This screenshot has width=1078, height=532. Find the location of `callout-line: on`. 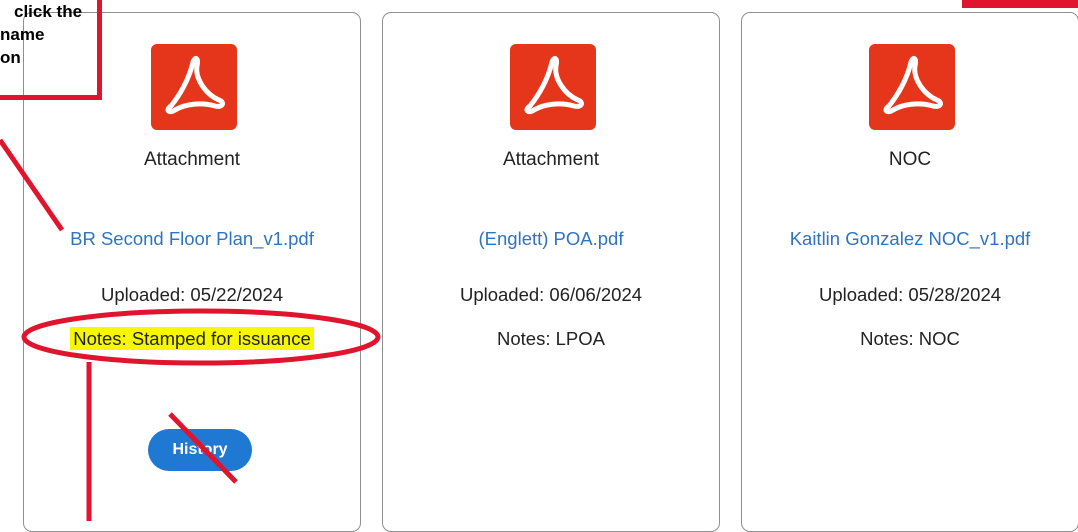

callout-line: on is located at coordinates (10, 57).